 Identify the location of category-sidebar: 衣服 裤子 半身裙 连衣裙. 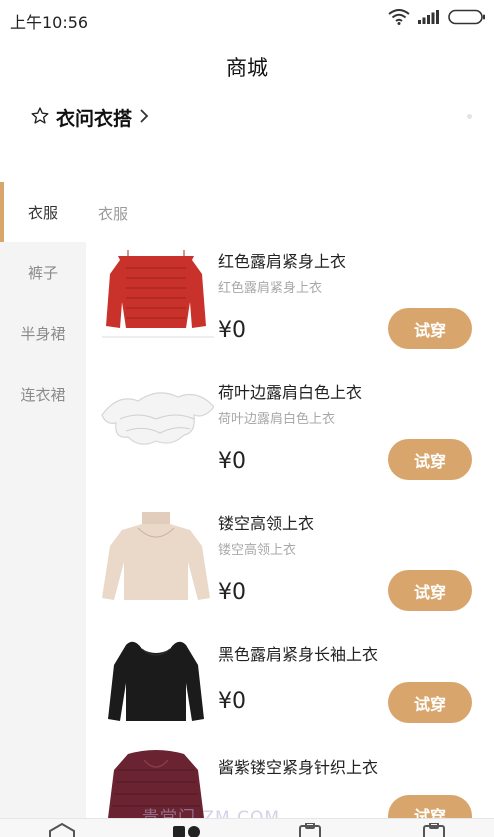
(43, 502).